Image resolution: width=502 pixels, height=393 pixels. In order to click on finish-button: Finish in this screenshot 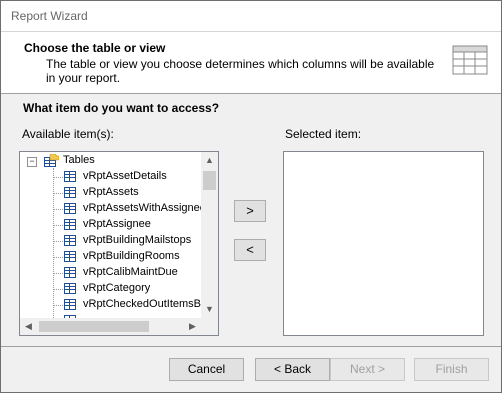, I will do `click(451, 369)`.